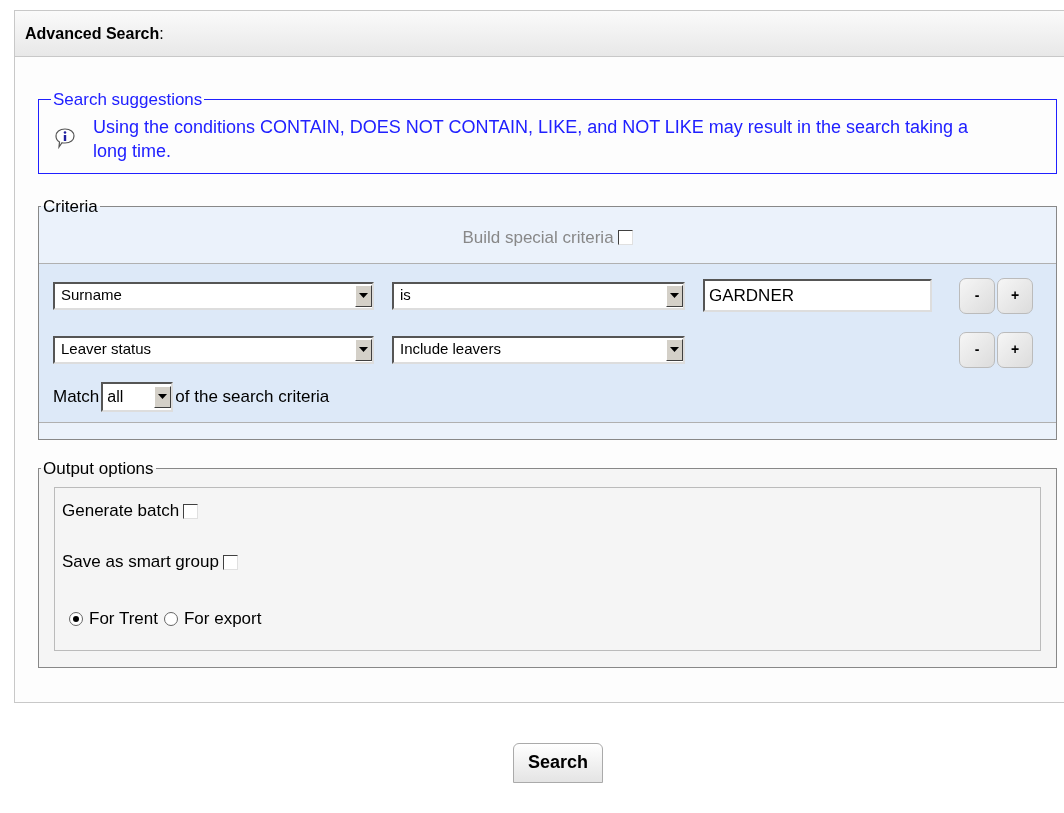 This screenshot has height=813, width=1064. What do you see at coordinates (817, 295) in the screenshot?
I see `value-input: GARDNER` at bounding box center [817, 295].